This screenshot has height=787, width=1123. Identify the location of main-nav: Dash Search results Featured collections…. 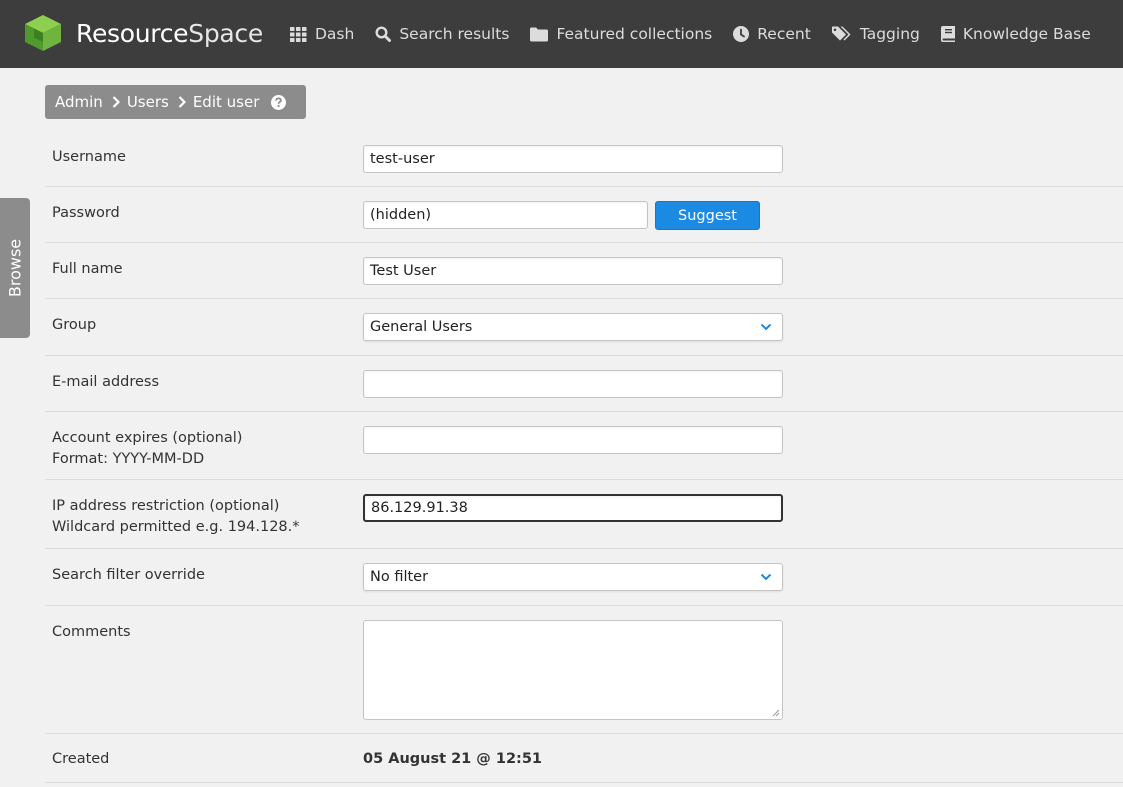
(701, 34).